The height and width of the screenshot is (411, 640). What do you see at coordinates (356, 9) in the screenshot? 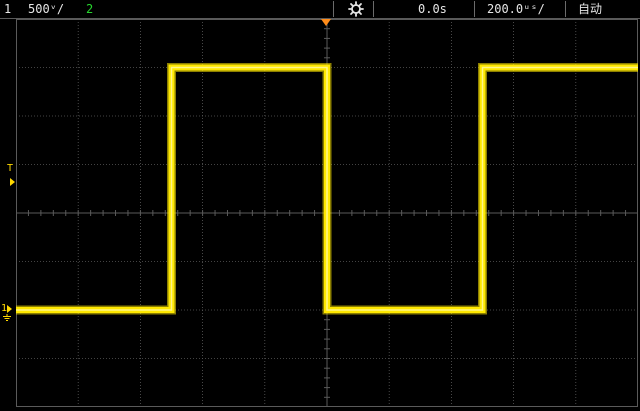
I see `gear-icon` at bounding box center [356, 9].